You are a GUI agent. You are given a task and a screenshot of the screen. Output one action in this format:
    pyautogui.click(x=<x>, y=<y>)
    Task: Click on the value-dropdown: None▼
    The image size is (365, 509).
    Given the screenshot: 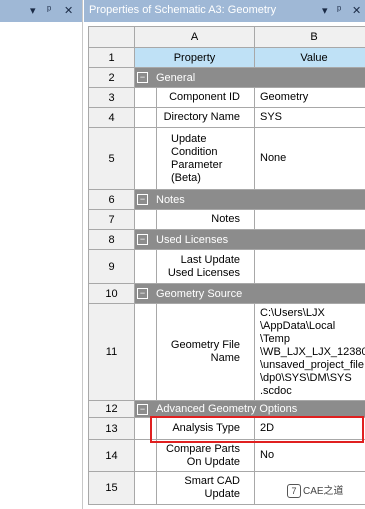 What is the action you would take?
    pyautogui.click(x=309, y=158)
    